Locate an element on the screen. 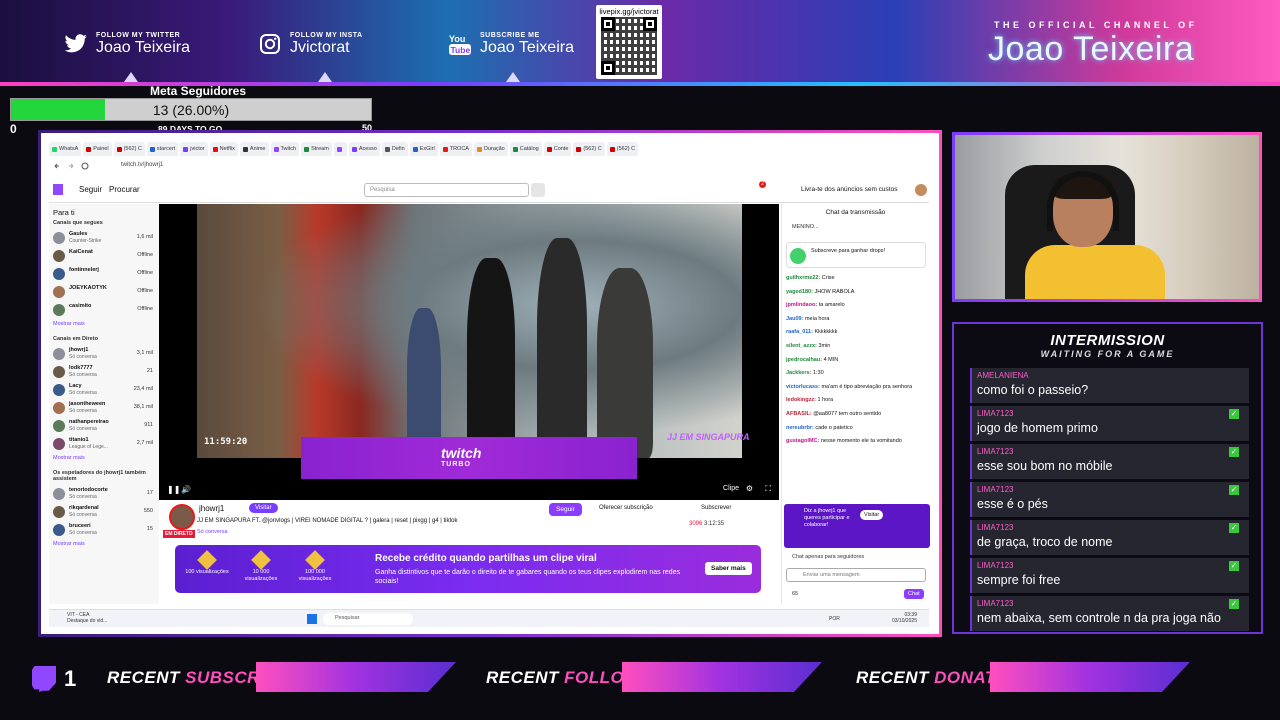 The width and height of the screenshot is (1280, 720). official-channel-label: THE OFFICIAL CHANNEL OF is located at coordinates (1096, 25).